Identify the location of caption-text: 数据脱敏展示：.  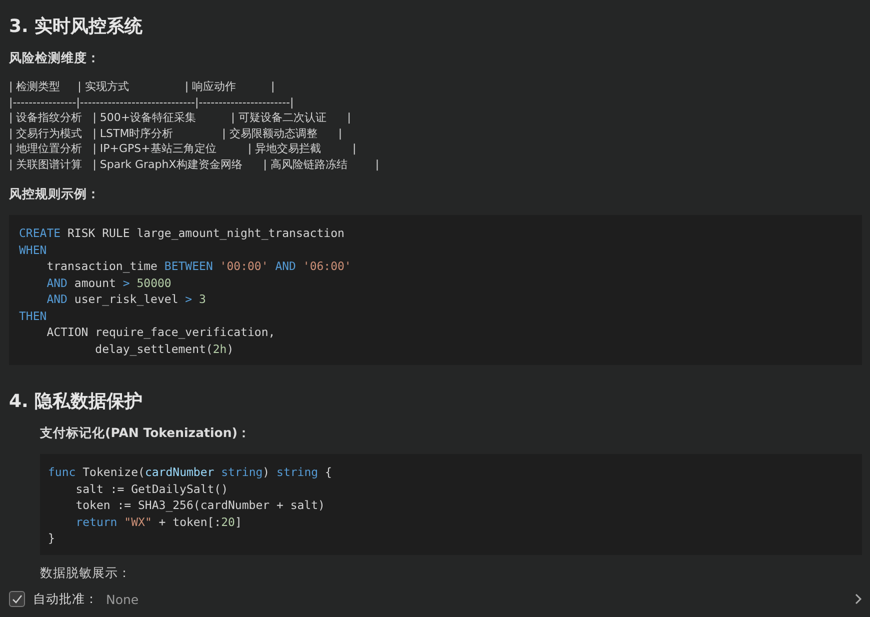
(86, 573).